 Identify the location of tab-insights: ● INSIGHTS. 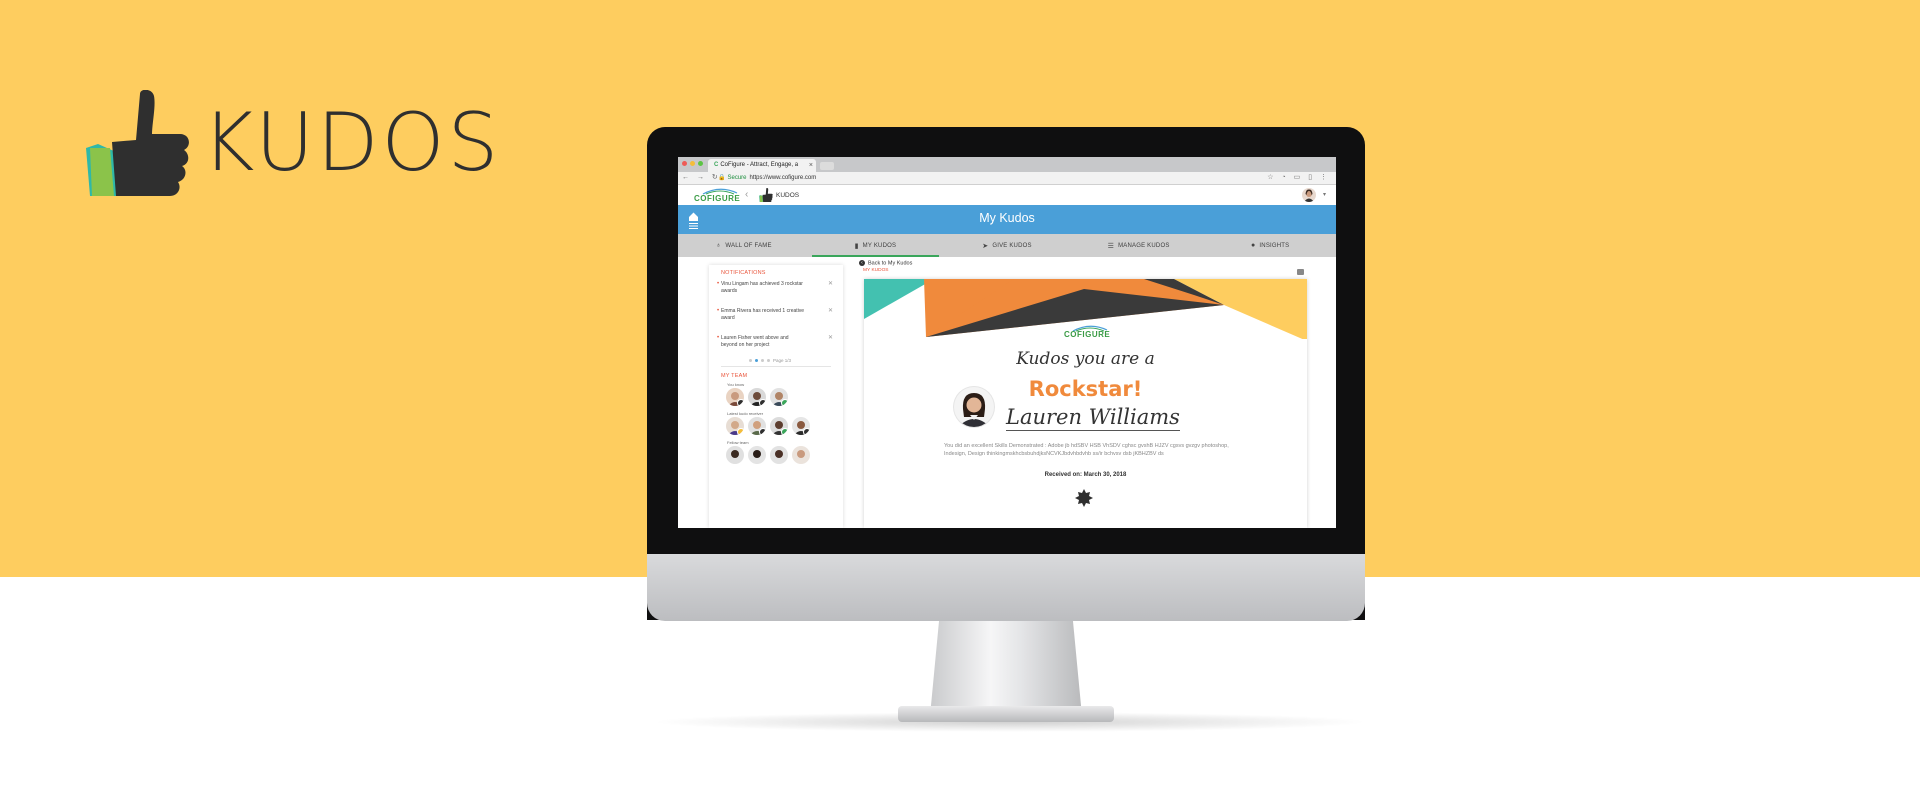
(1270, 245).